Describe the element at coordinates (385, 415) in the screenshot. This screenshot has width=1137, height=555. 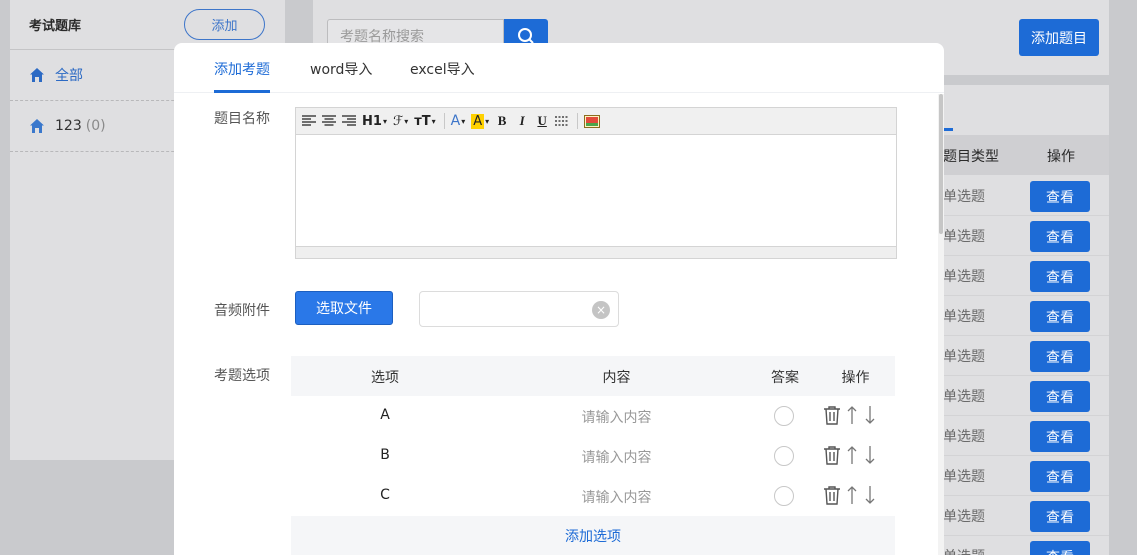
I see `option-key: A` at that location.